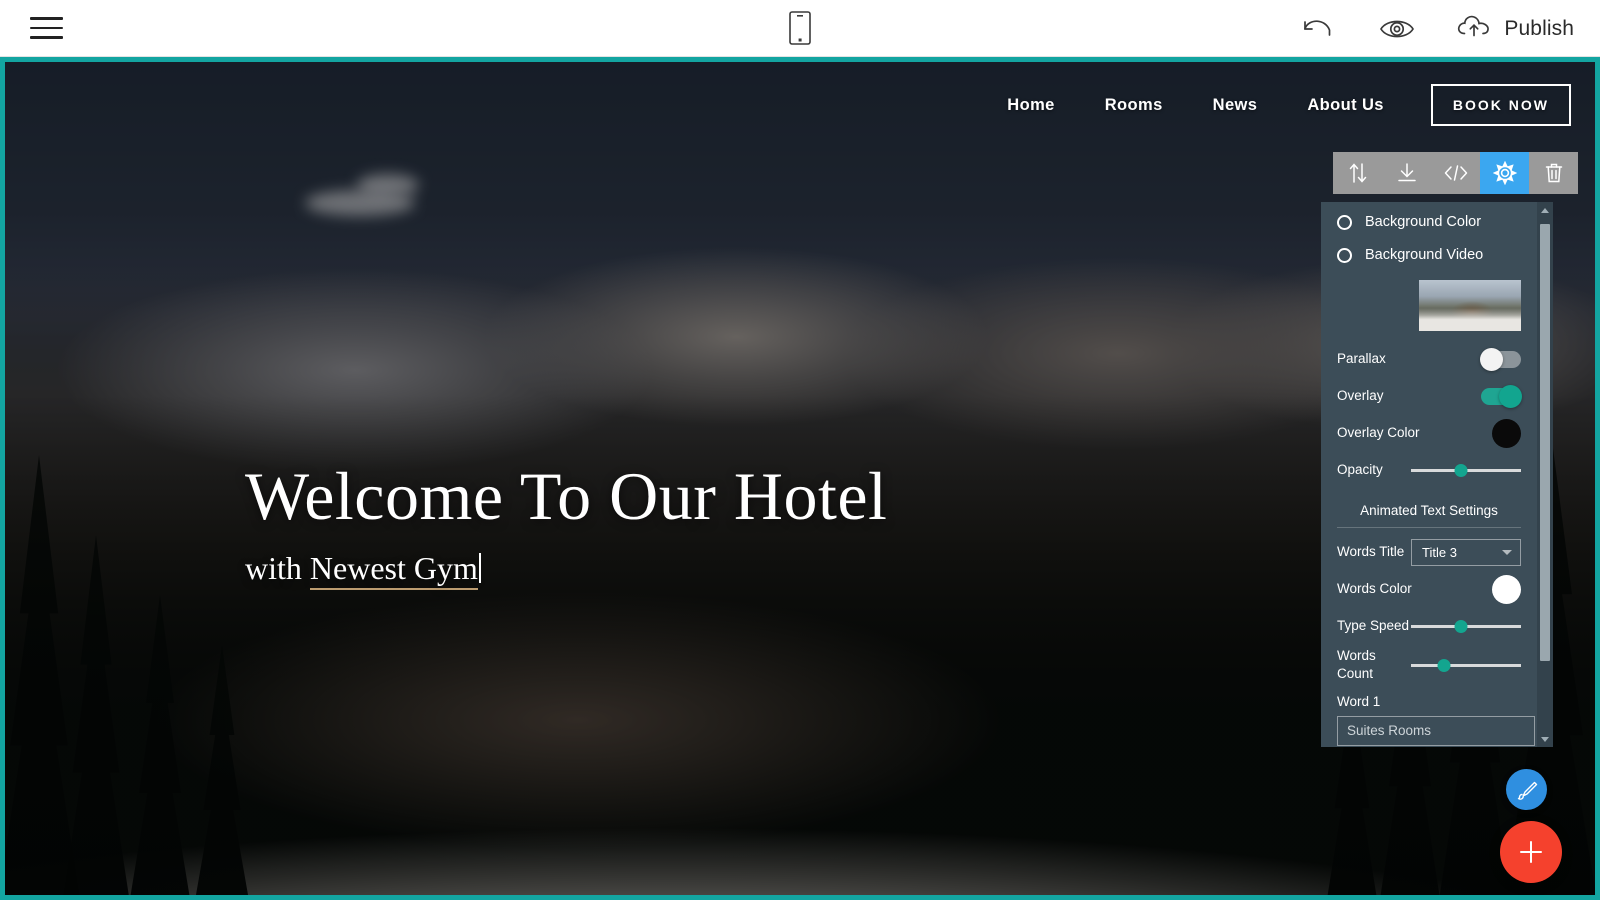 The height and width of the screenshot is (900, 1600). What do you see at coordinates (1539, 28) in the screenshot?
I see `publish-label: Publish` at bounding box center [1539, 28].